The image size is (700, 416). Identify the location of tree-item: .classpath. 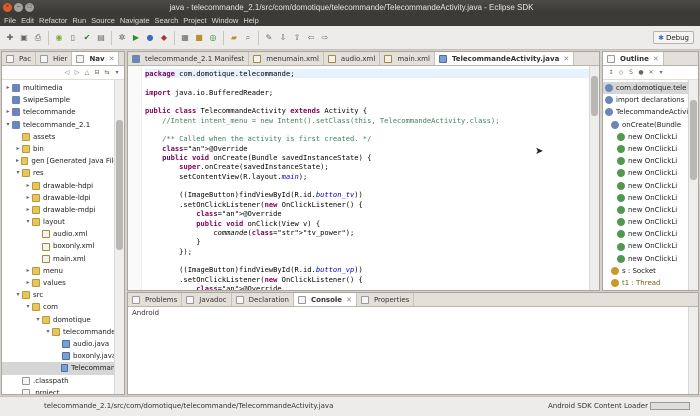
(63, 381).